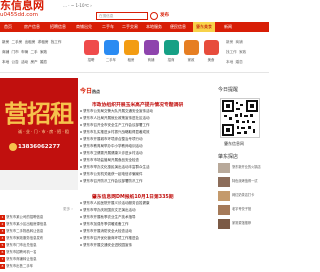  Describe the element at coordinates (145, 153) in the screenshot. I see `news-item: 肇东市卫健委开展健康义诊进乡村活动` at that location.